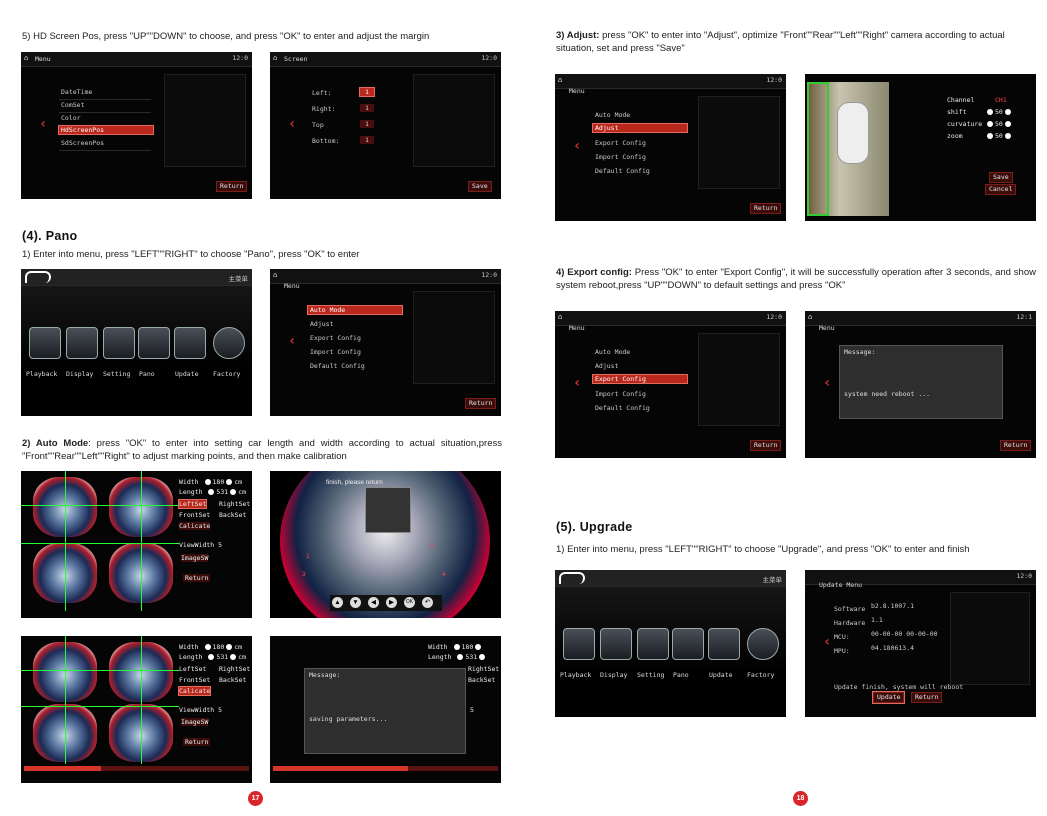 This screenshot has height=816, width=1047. I want to click on left-value: 1, so click(367, 92).